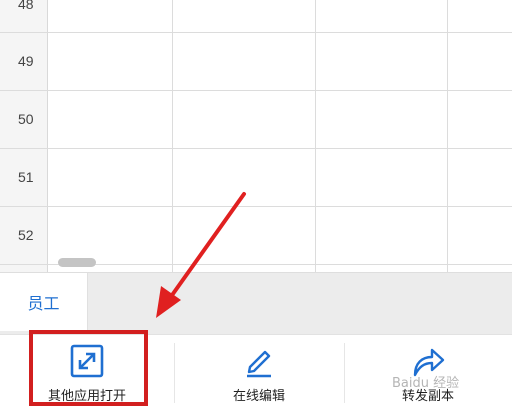 The image size is (512, 418). I want to click on online-edit-label: 在线编辑, so click(258, 396).